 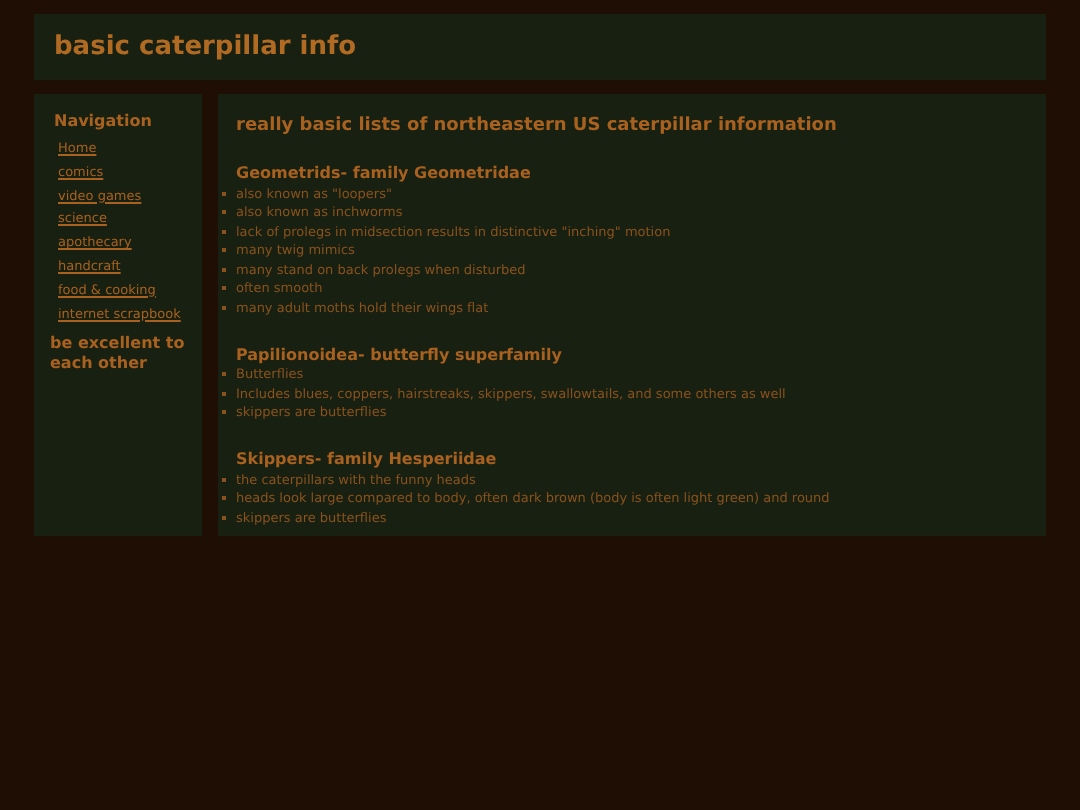 I want to click on section-heading: Skippers- family Hesperiidae, so click(x=366, y=459).